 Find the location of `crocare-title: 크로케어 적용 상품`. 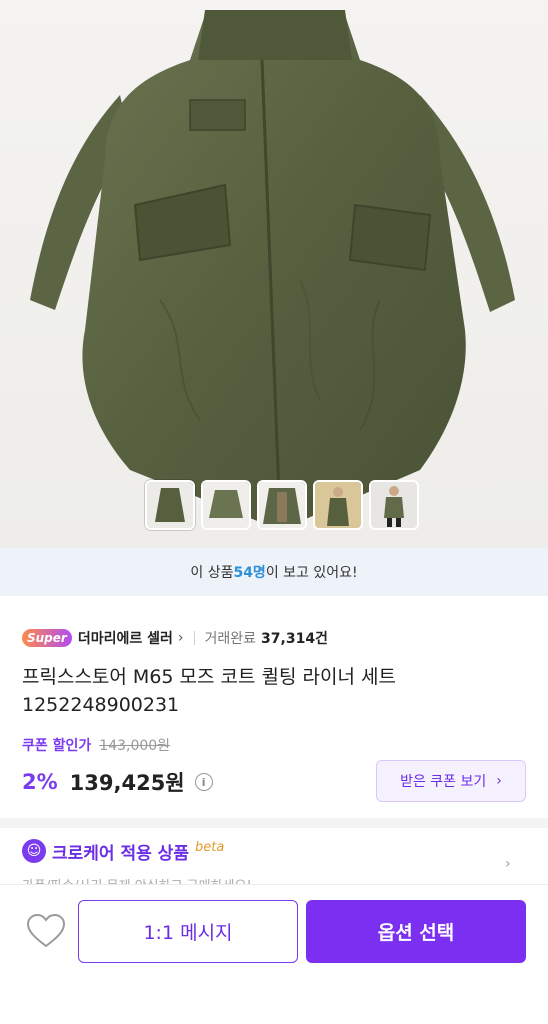

crocare-title: 크로케어 적용 상품 is located at coordinates (120, 853).